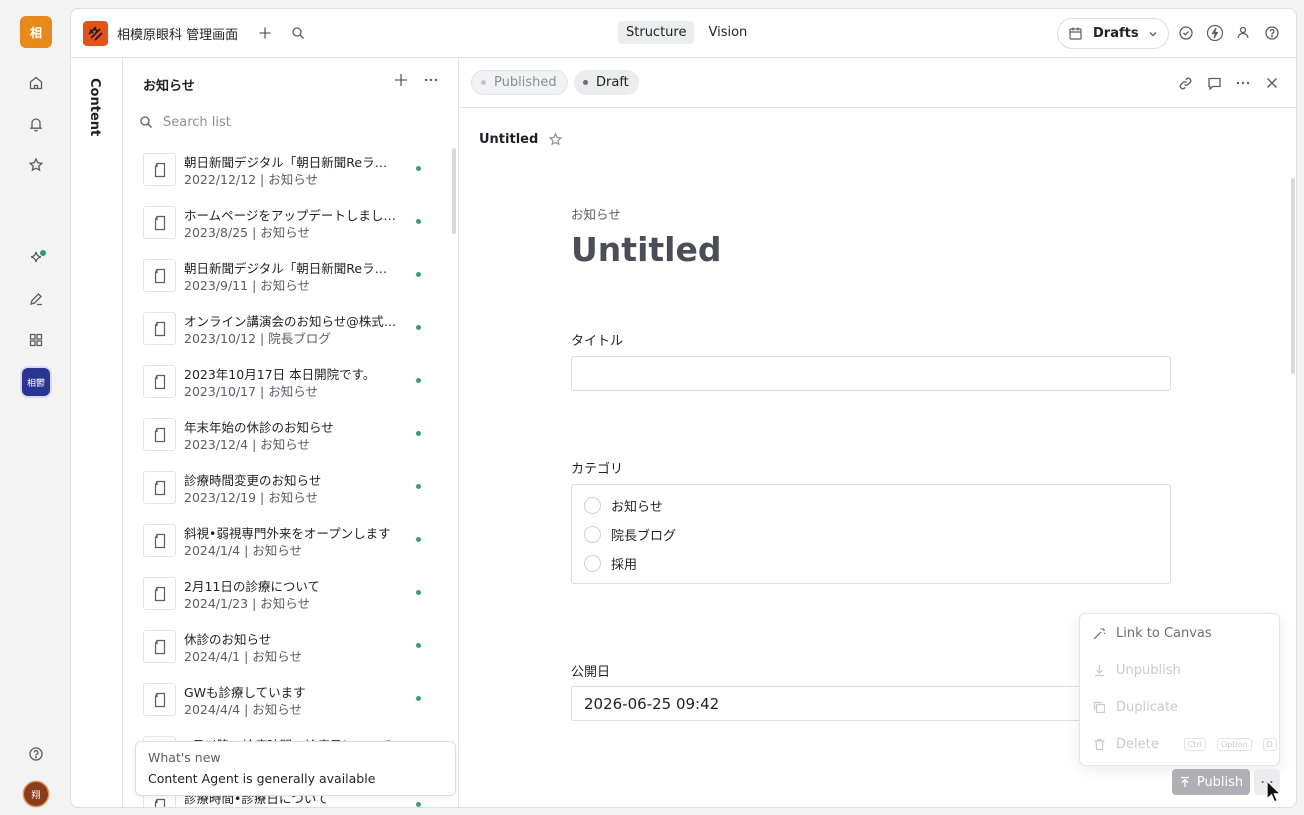 The width and height of the screenshot is (1304, 815). Describe the element at coordinates (591, 672) in the screenshot. I see `date-field-label: 公開日` at that location.